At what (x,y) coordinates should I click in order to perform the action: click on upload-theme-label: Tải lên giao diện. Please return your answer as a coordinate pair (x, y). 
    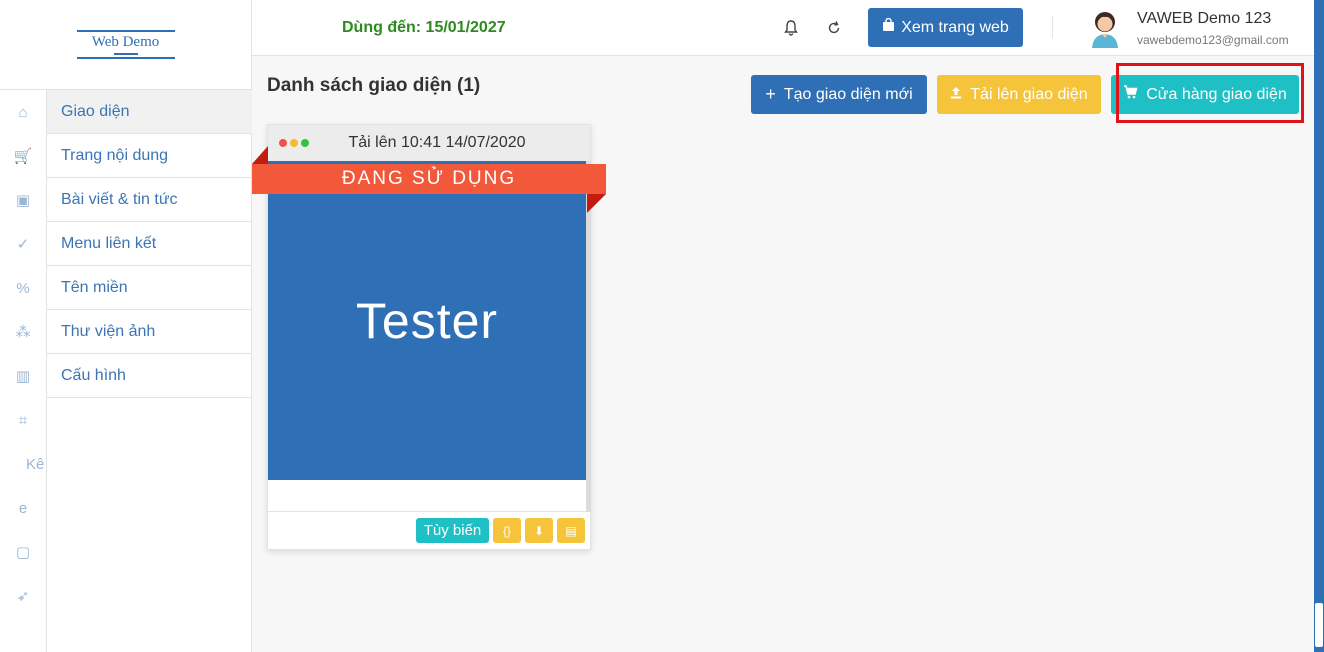
    Looking at the image, I should click on (1029, 94).